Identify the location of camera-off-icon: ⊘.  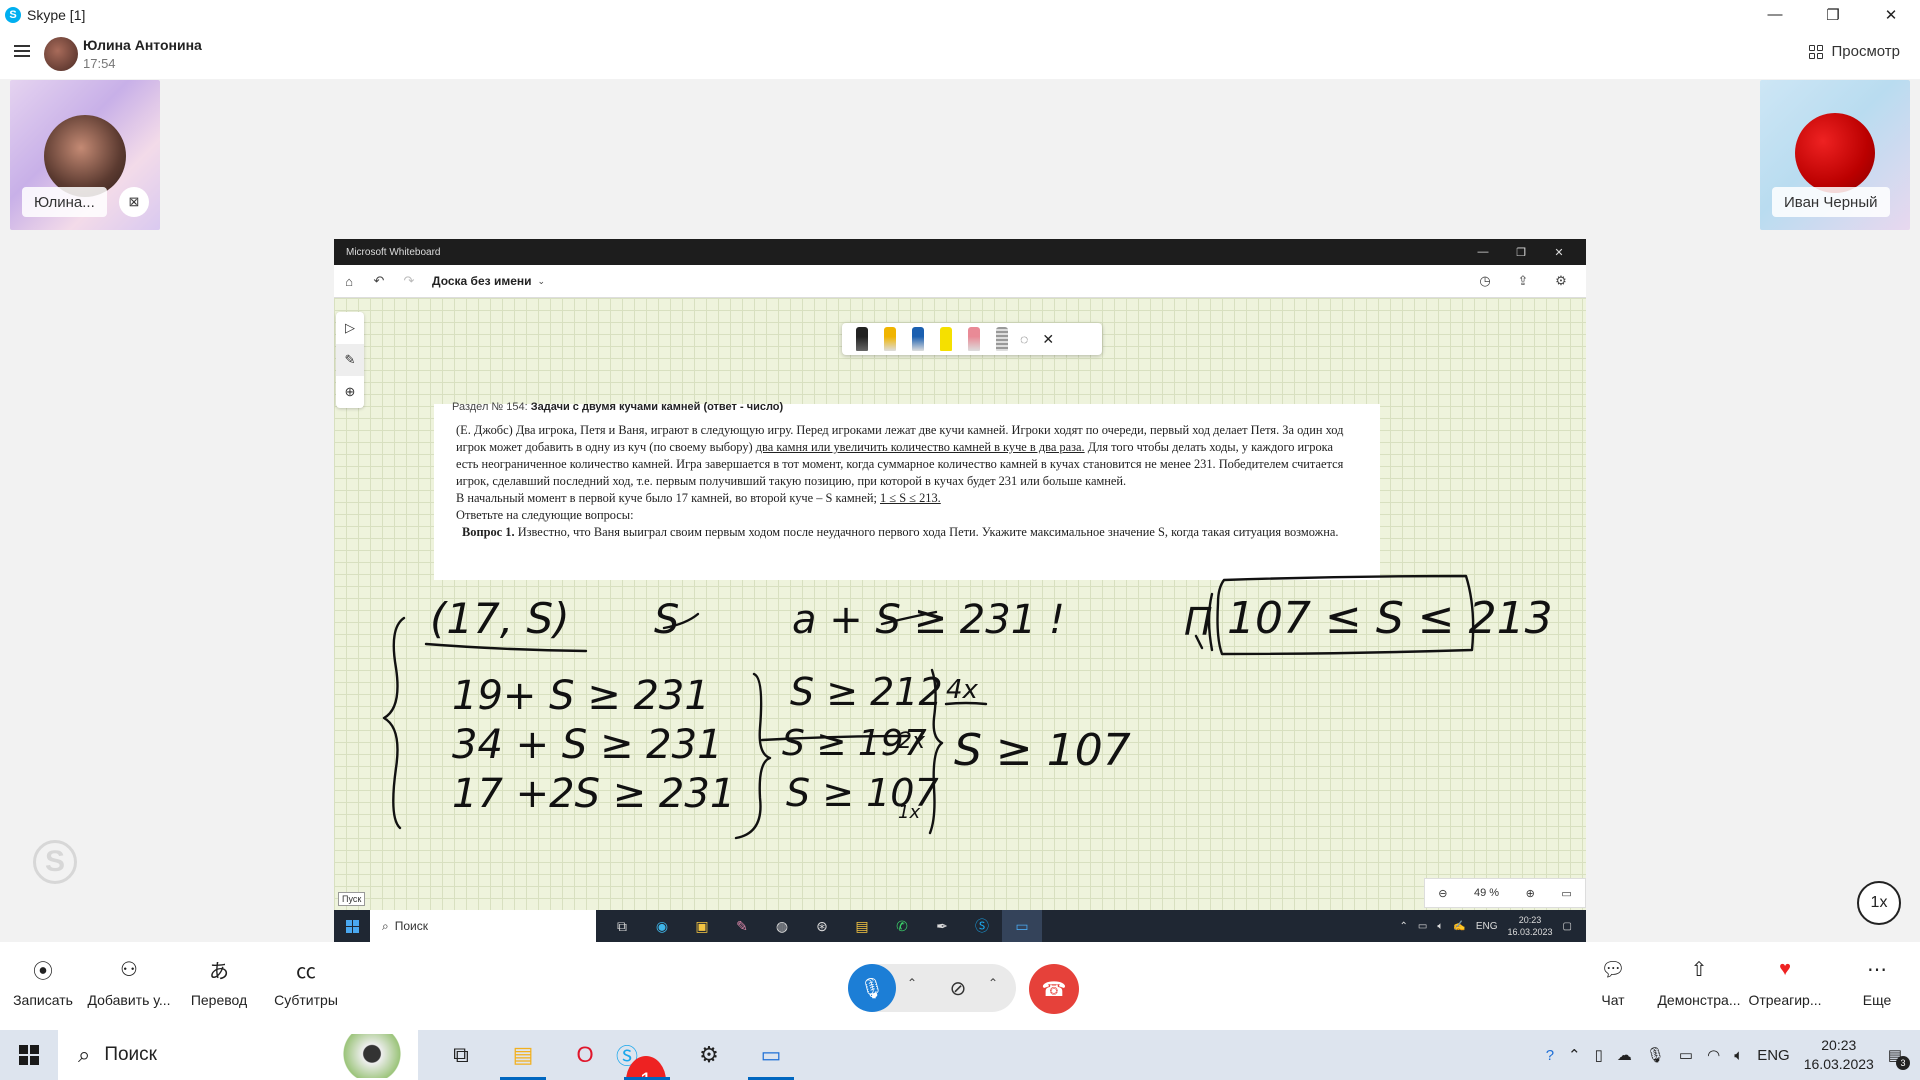
(958, 988).